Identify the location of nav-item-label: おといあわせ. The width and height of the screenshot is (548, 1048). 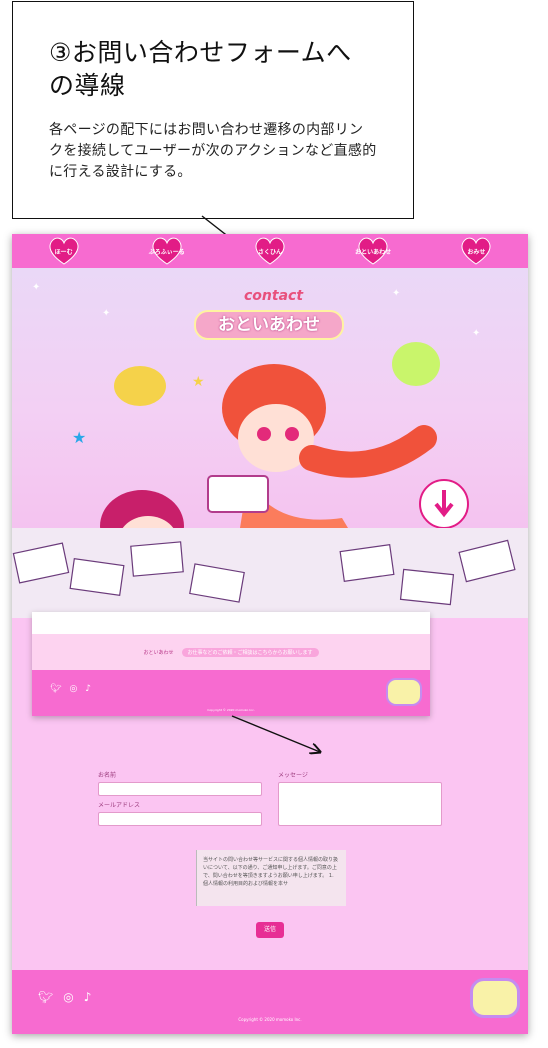
(373, 252).